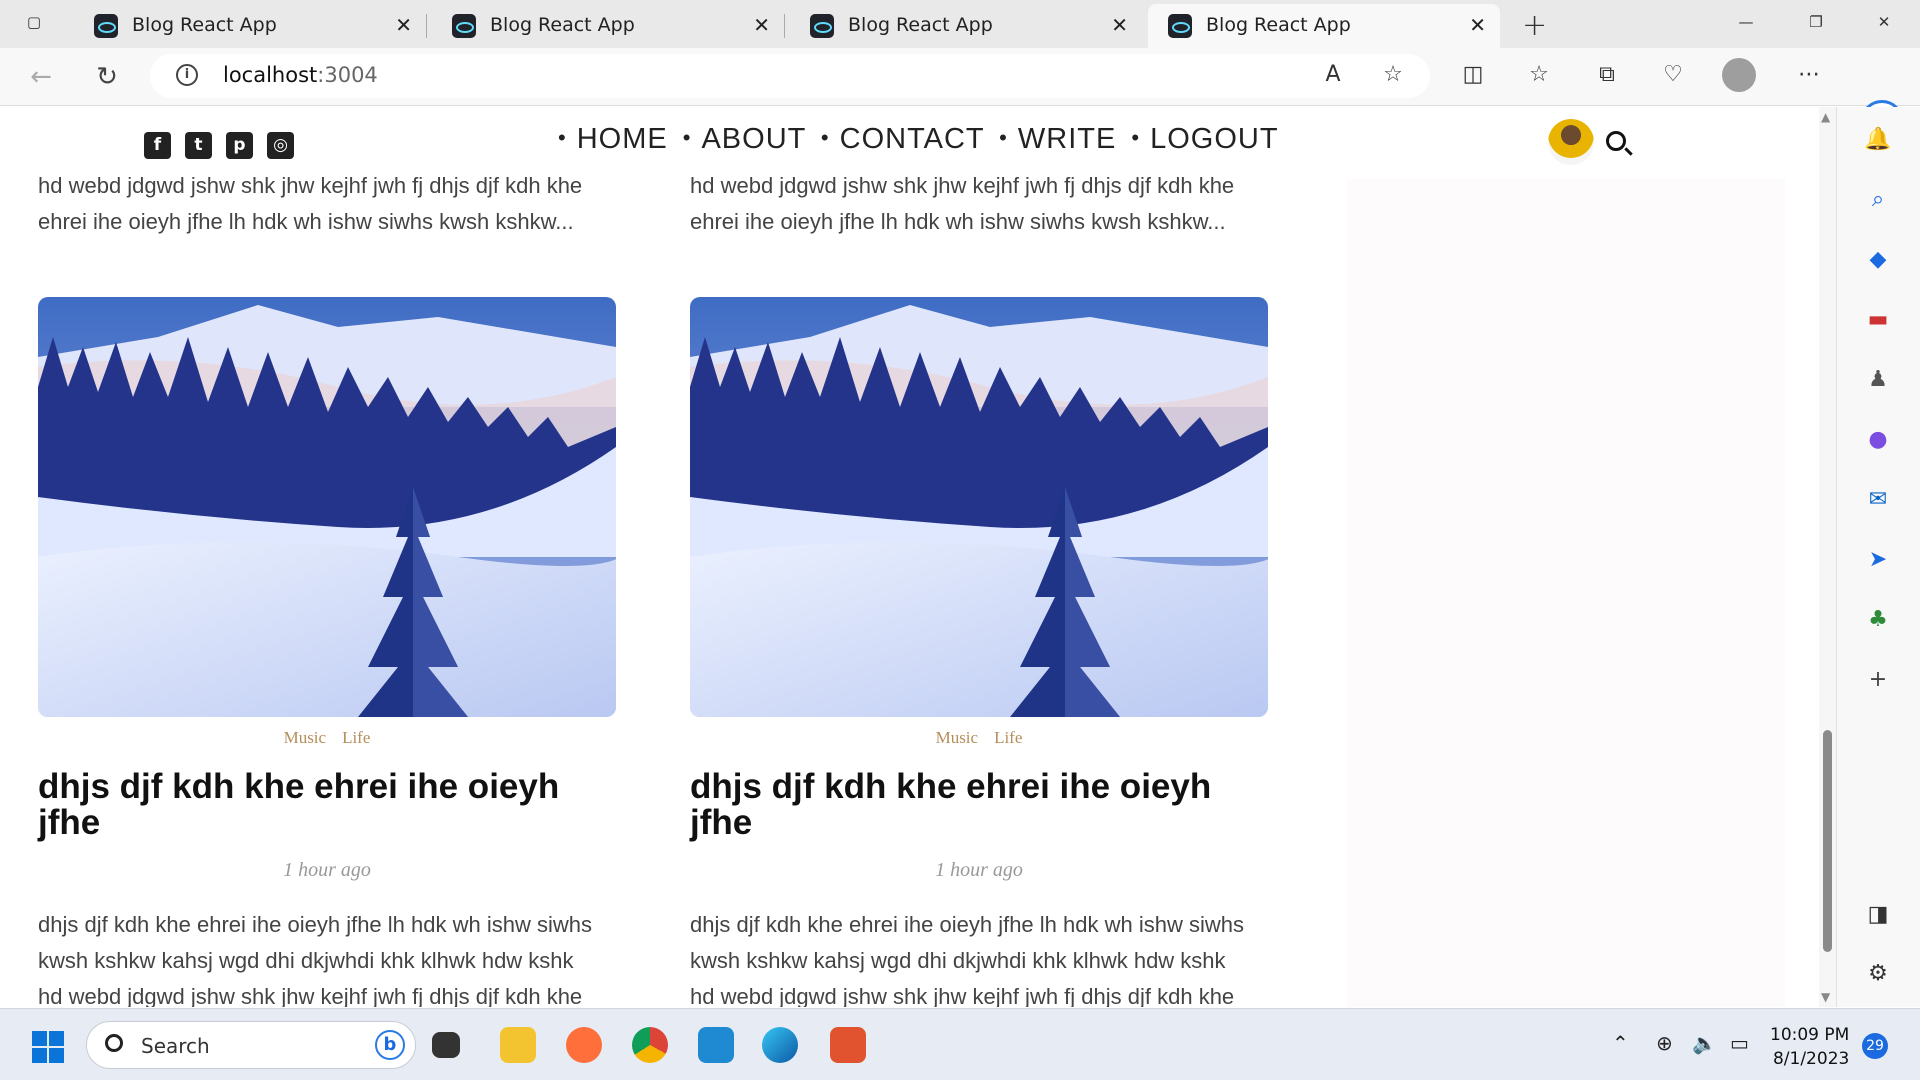 The height and width of the screenshot is (1080, 1920). I want to click on instagram-icon: ◎, so click(280, 145).